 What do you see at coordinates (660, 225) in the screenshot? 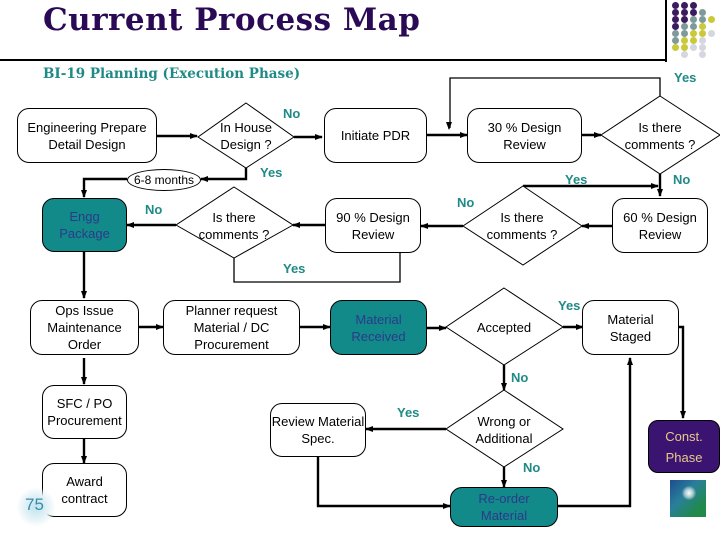
I see `node-60-design-review: 60 % Design Review` at bounding box center [660, 225].